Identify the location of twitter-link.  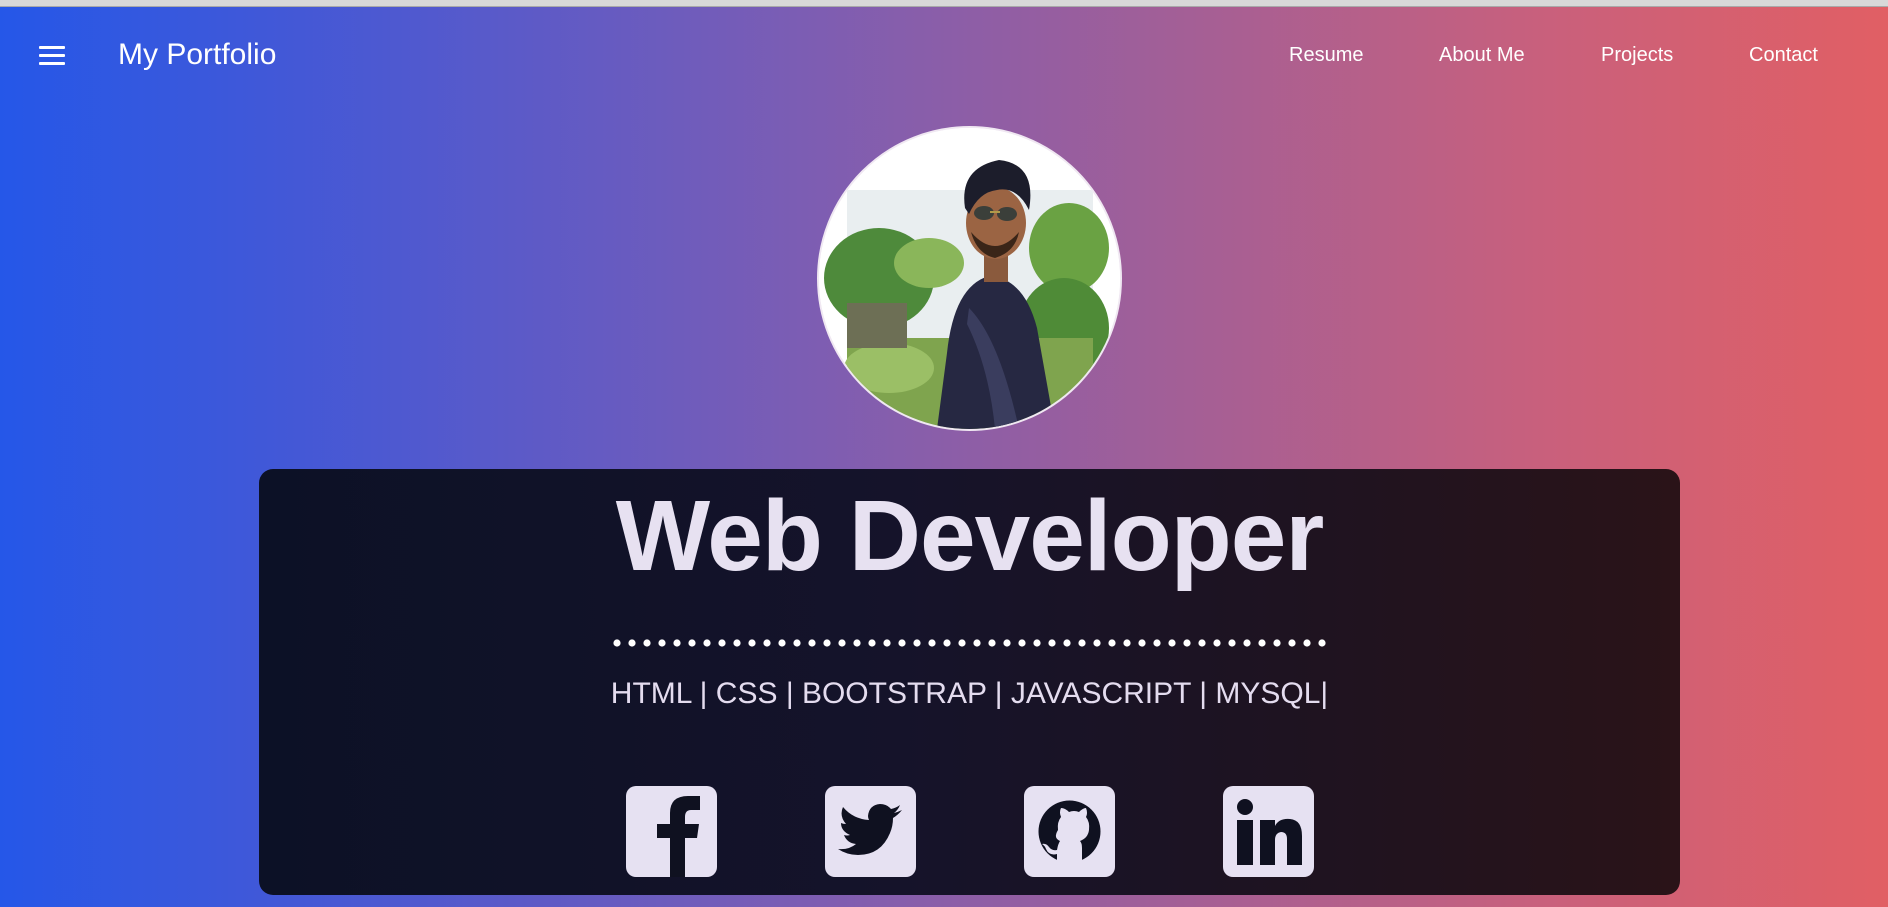
(870, 831).